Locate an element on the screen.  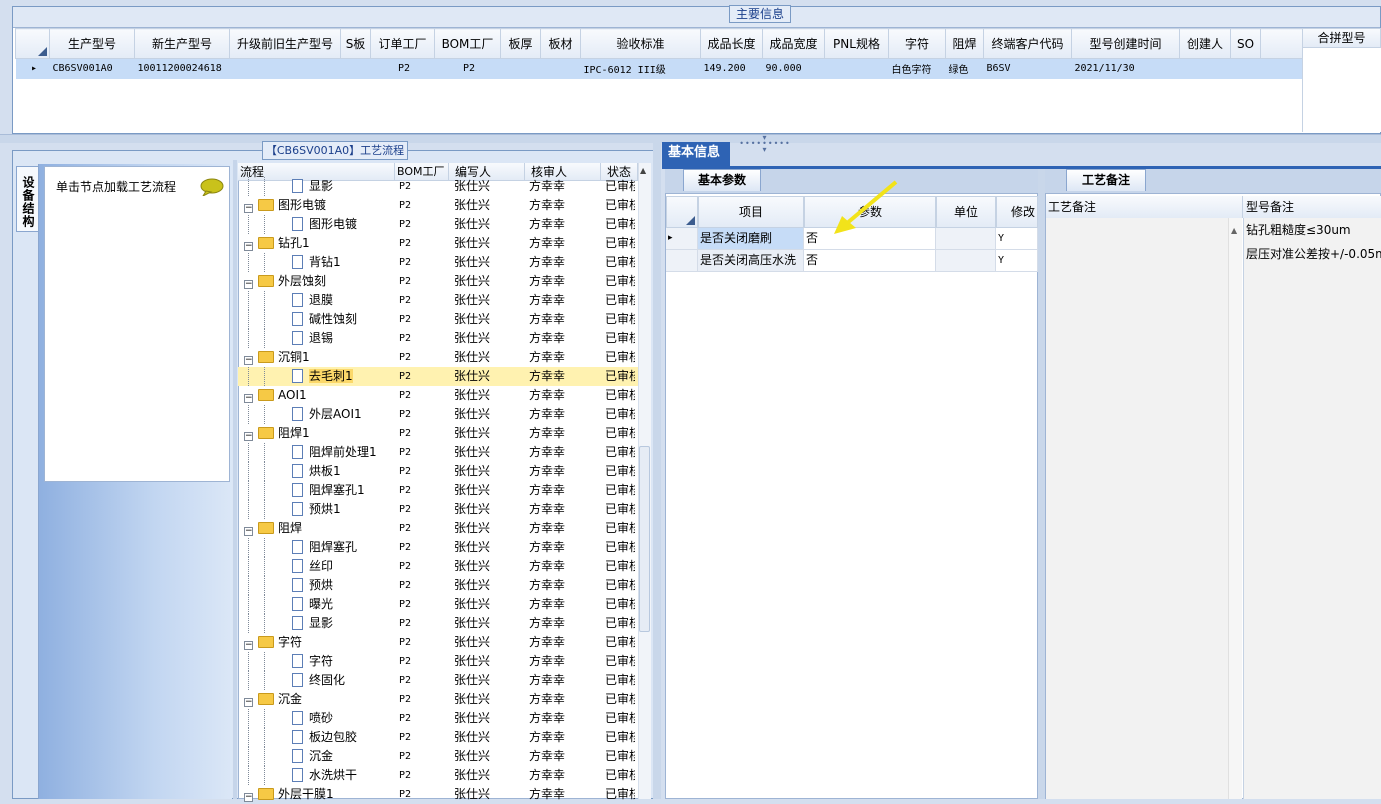
right-splitter is located at coordinates (1041, 484).